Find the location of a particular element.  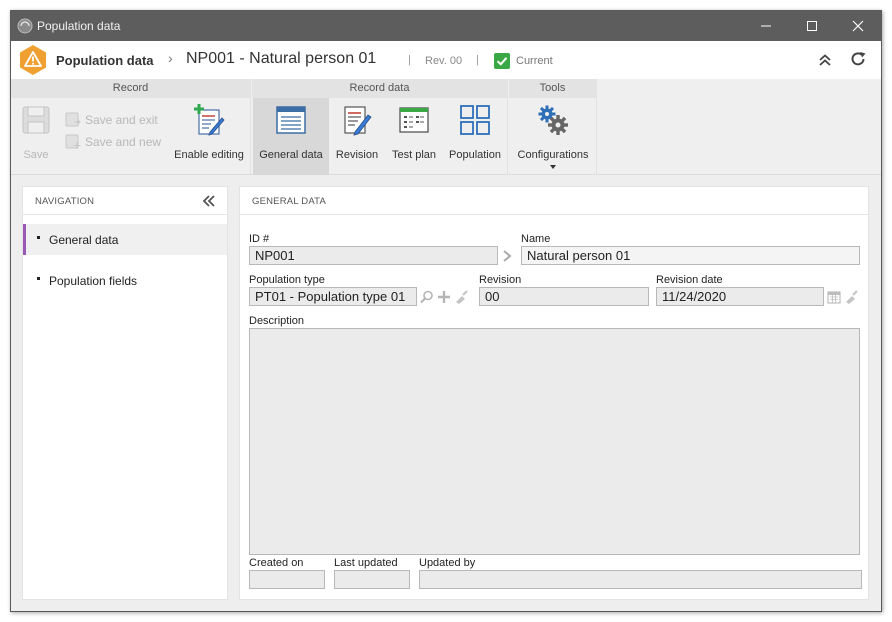

population-button: Population is located at coordinates (475, 136).